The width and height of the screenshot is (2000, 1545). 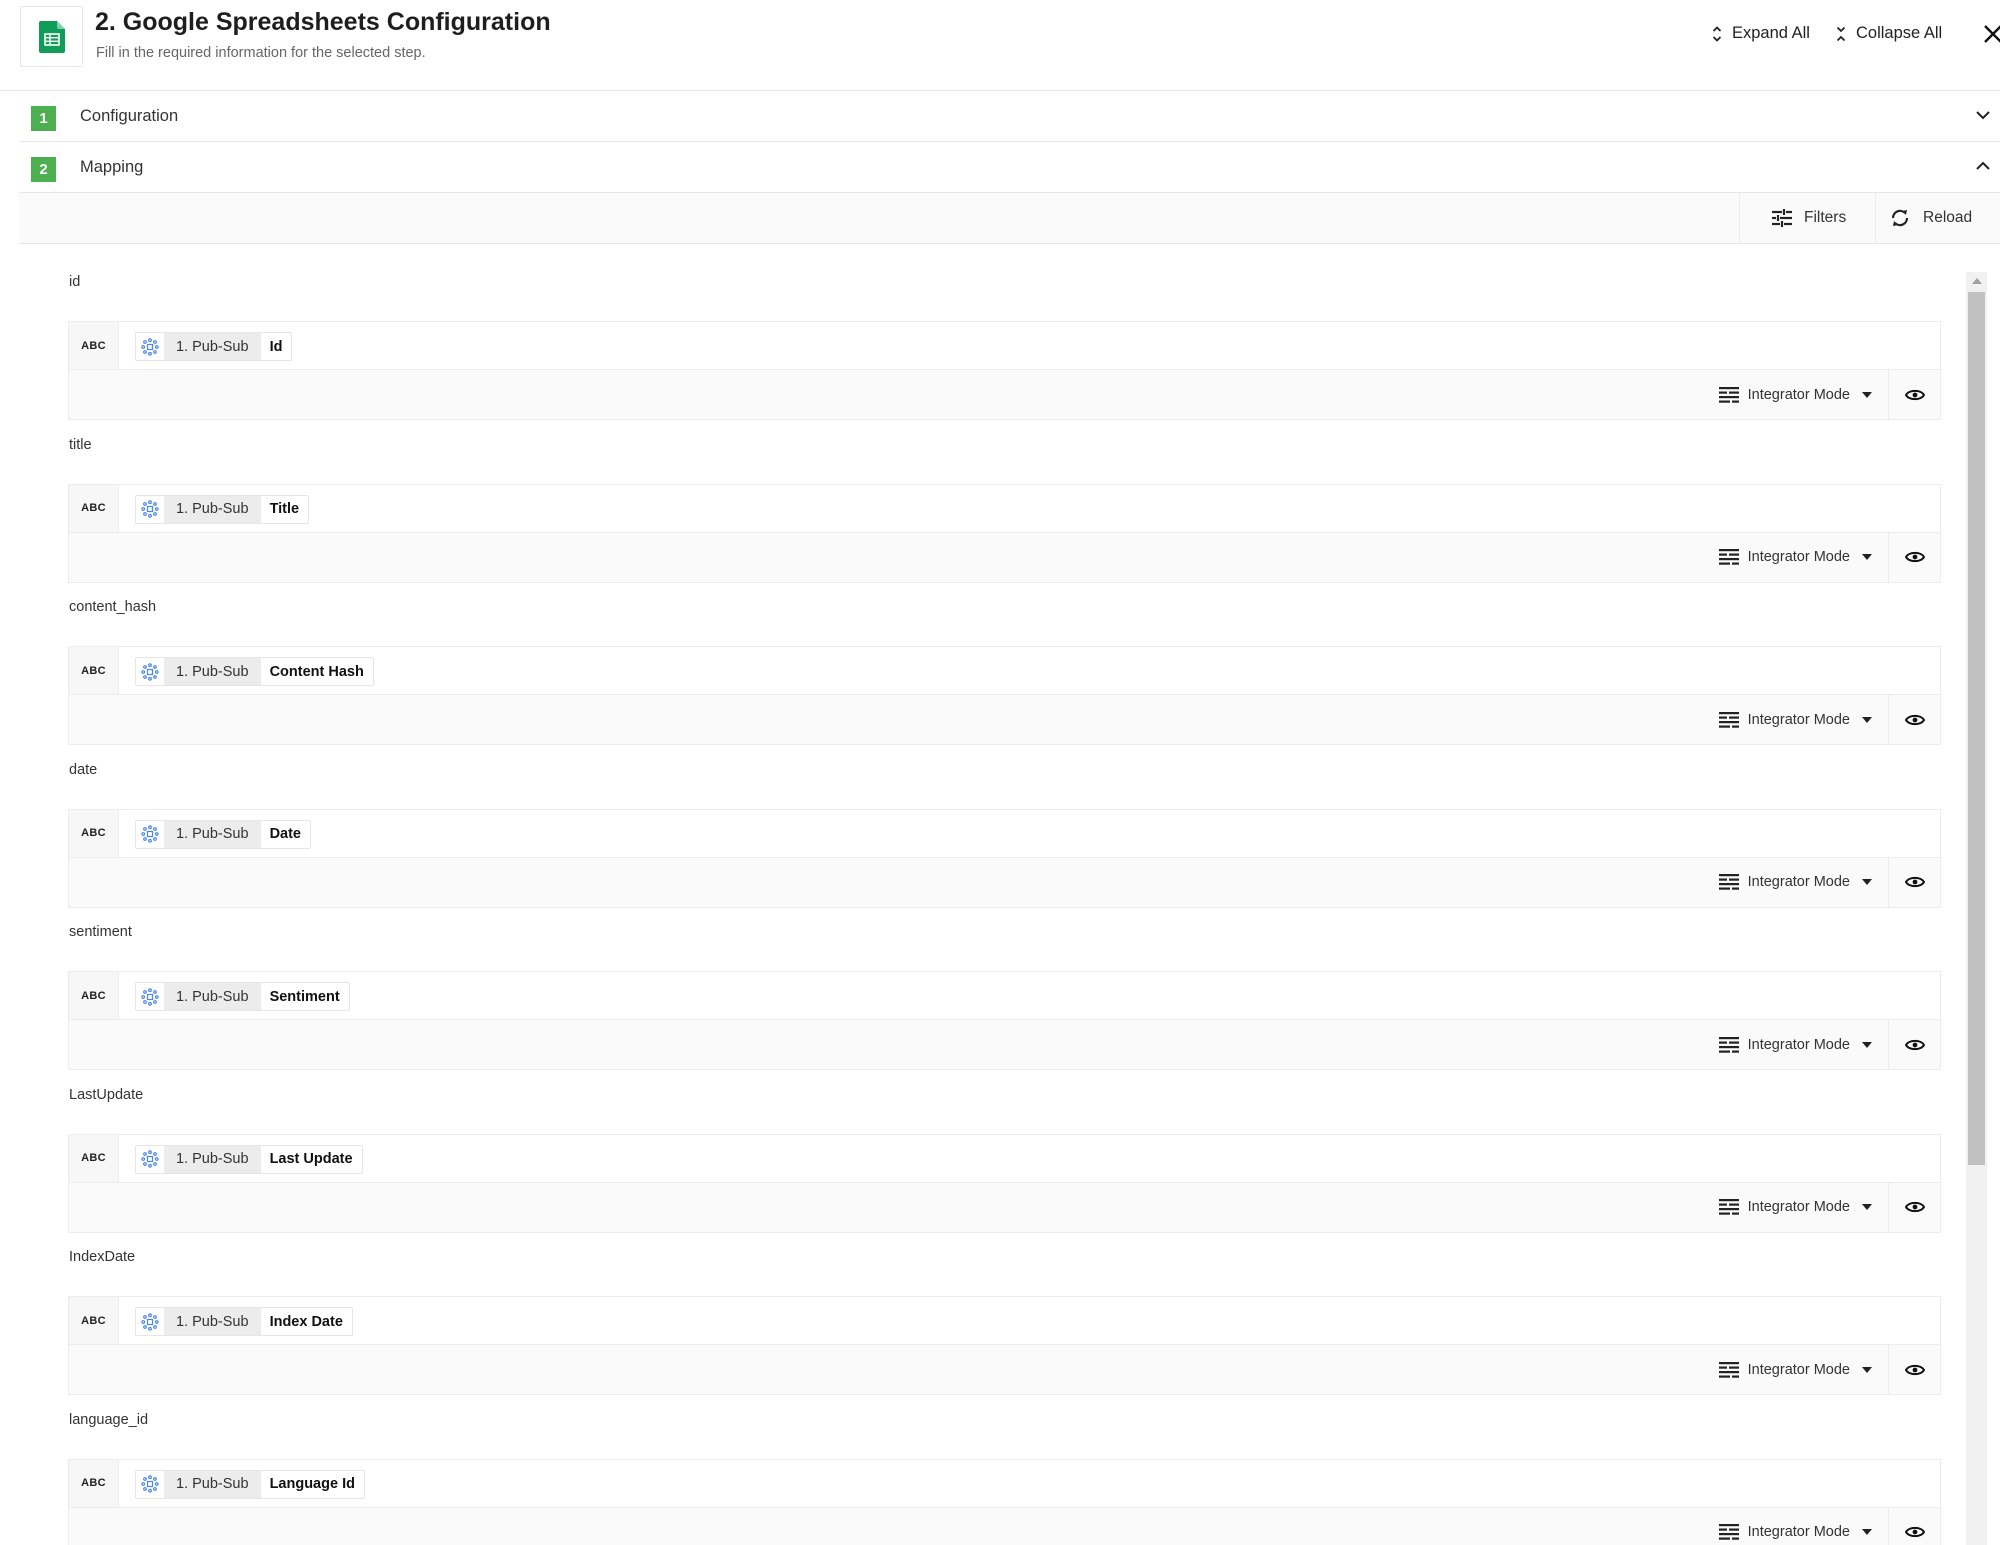 I want to click on mapping-field: date ABC 1. Pub-Sub Date Integrator Mode, so click(x=1004, y=834).